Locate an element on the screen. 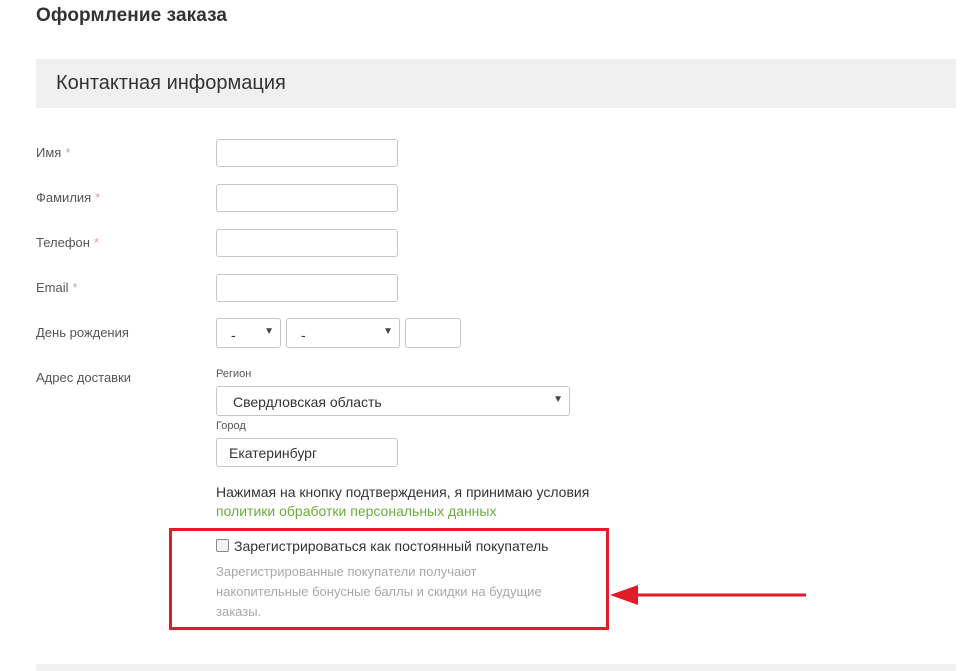 This screenshot has height=671, width=969. address-label: Адрес доставки is located at coordinates (84, 377).